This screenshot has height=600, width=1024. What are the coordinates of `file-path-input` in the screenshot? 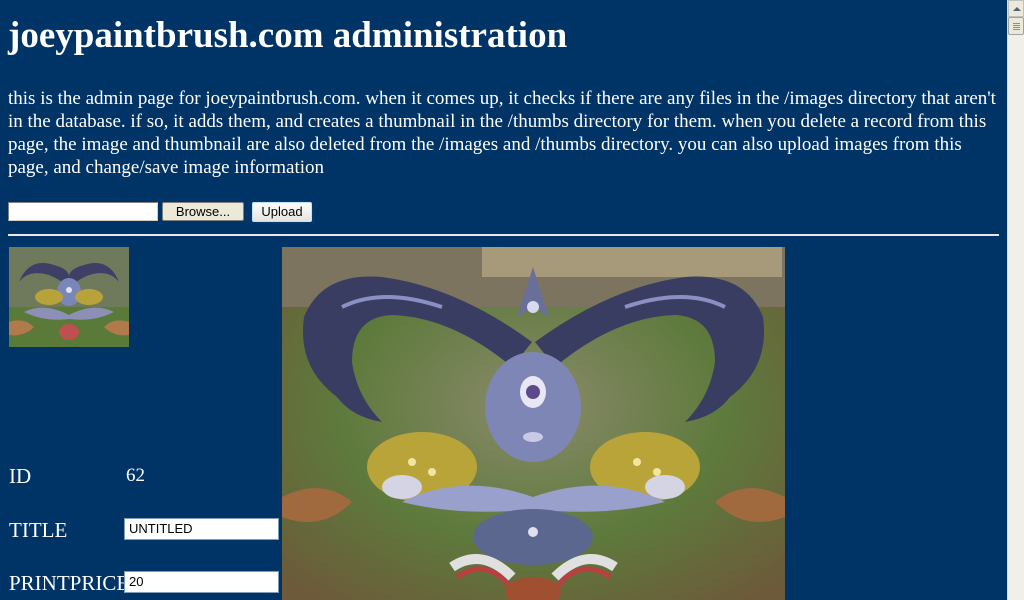 It's located at (83, 211).